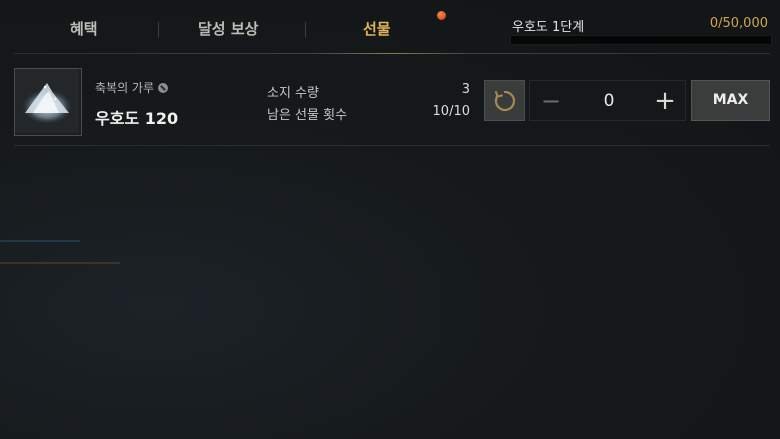  I want to click on increase-button: +, so click(665, 101).